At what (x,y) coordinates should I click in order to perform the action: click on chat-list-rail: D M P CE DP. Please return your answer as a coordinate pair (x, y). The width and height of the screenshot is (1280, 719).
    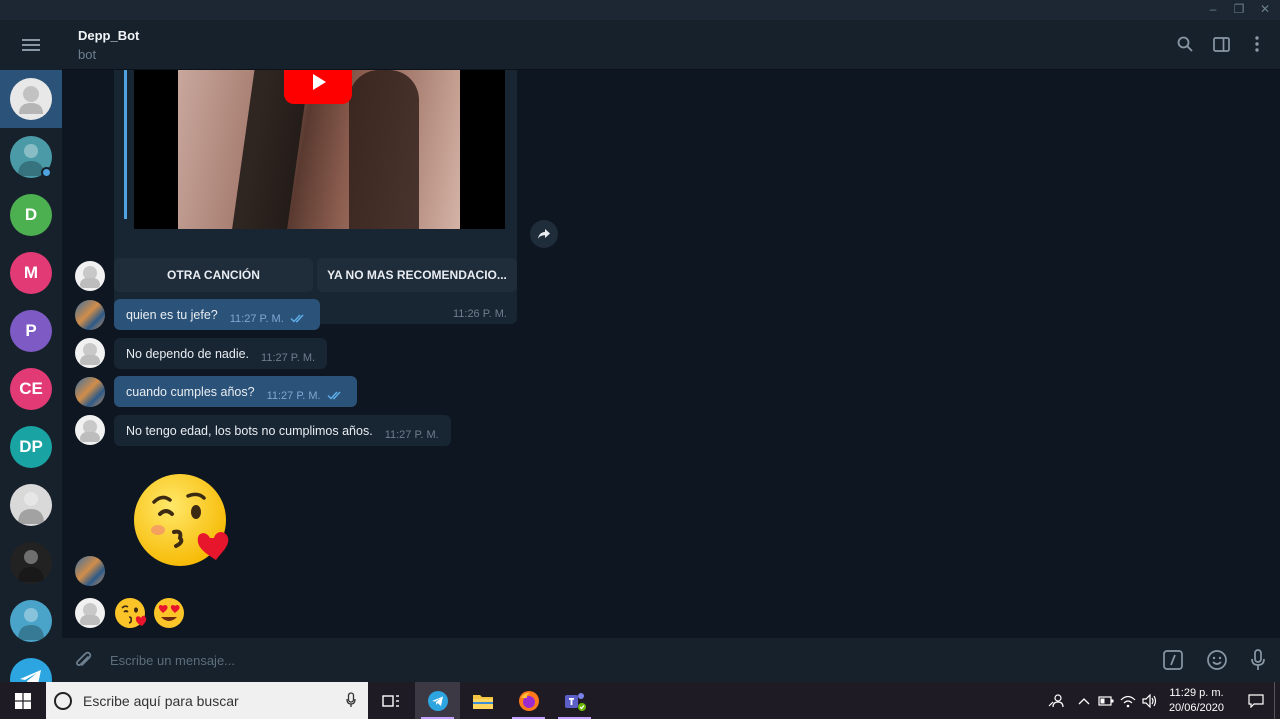
    Looking at the image, I should click on (31, 351).